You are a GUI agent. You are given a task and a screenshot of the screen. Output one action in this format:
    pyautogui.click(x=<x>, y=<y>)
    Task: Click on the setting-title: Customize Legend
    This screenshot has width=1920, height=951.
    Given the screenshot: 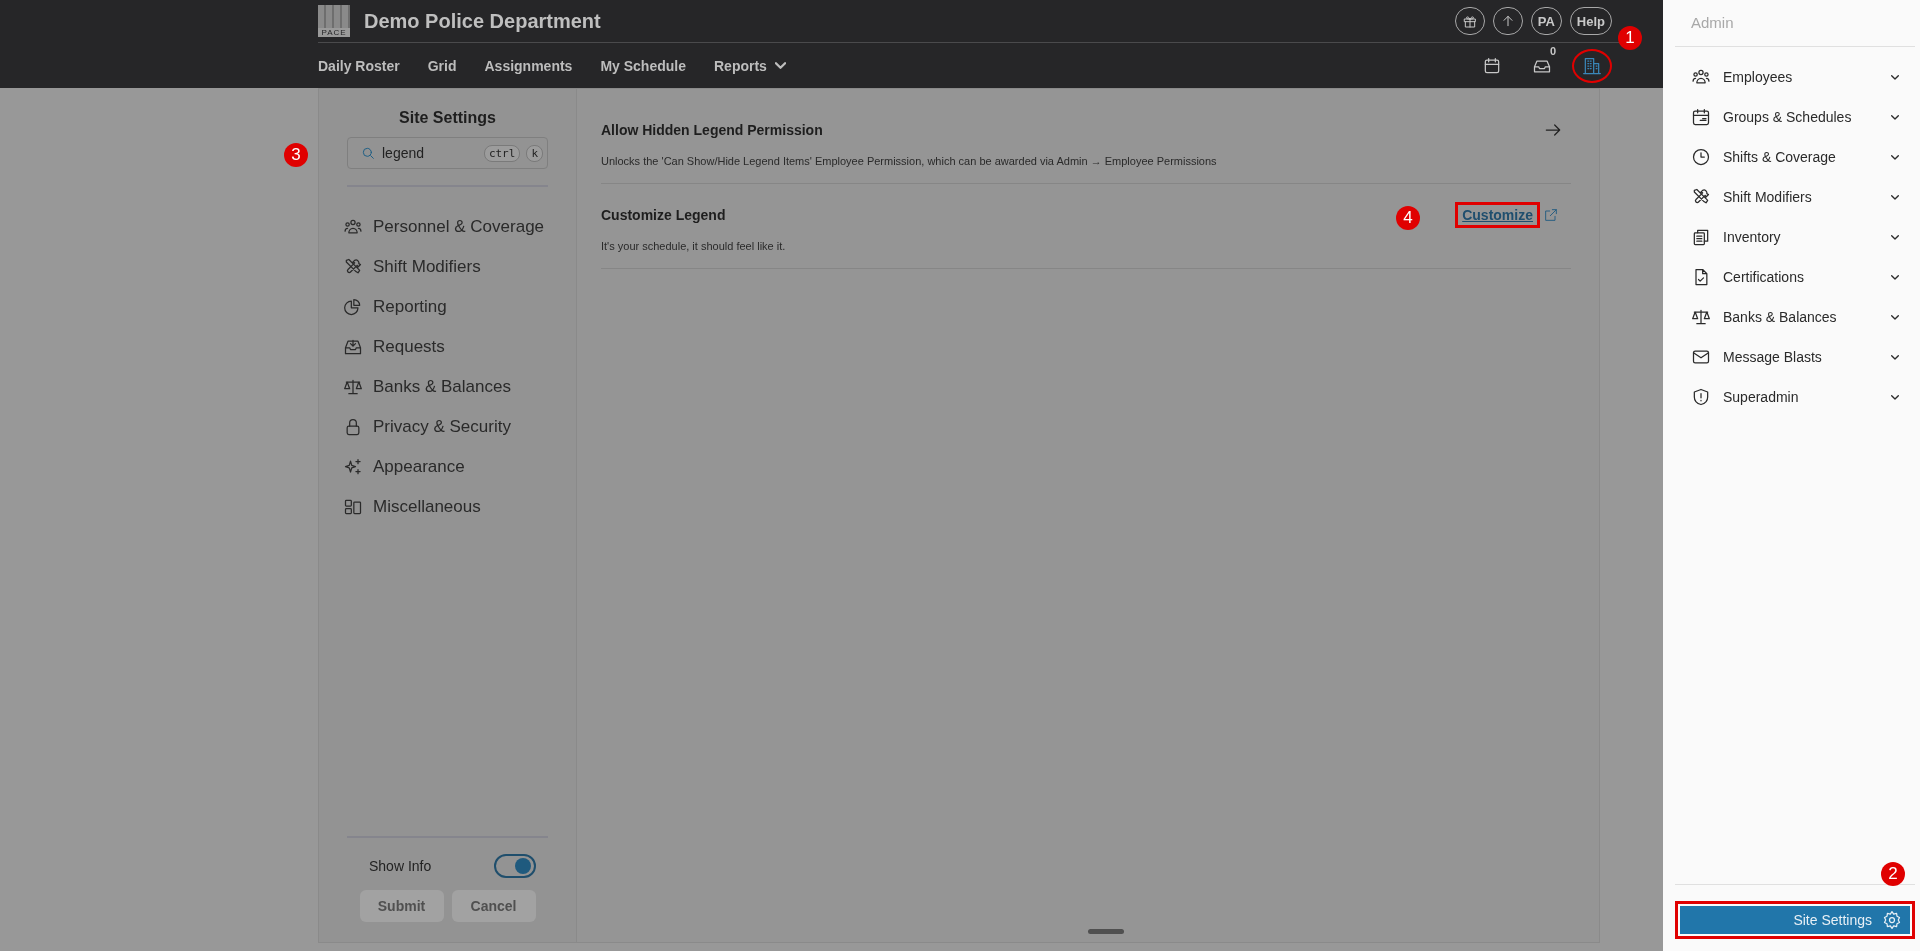 What is the action you would take?
    pyautogui.click(x=663, y=215)
    